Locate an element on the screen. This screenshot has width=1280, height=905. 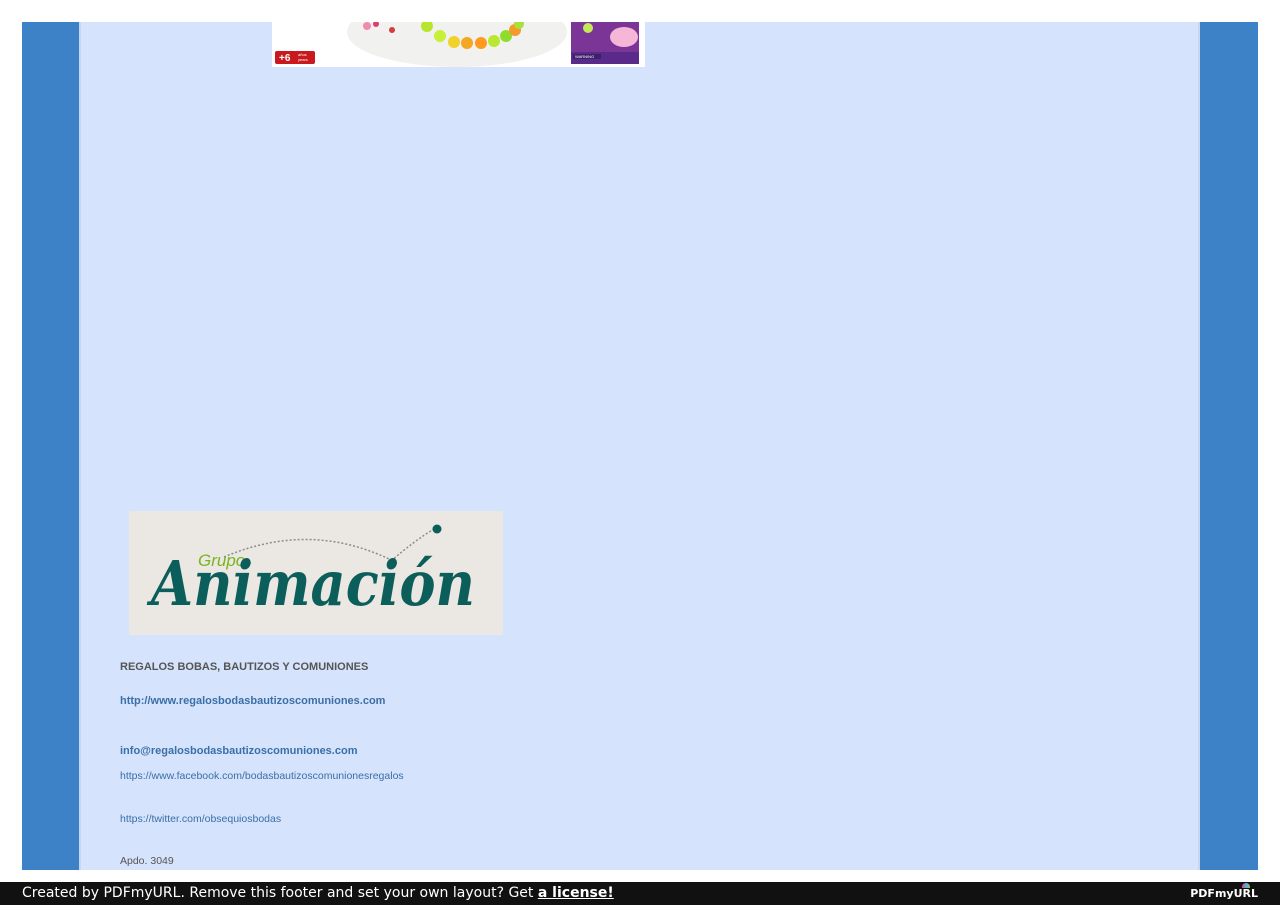
box-warning-text: WARNING is located at coordinates (584, 56).